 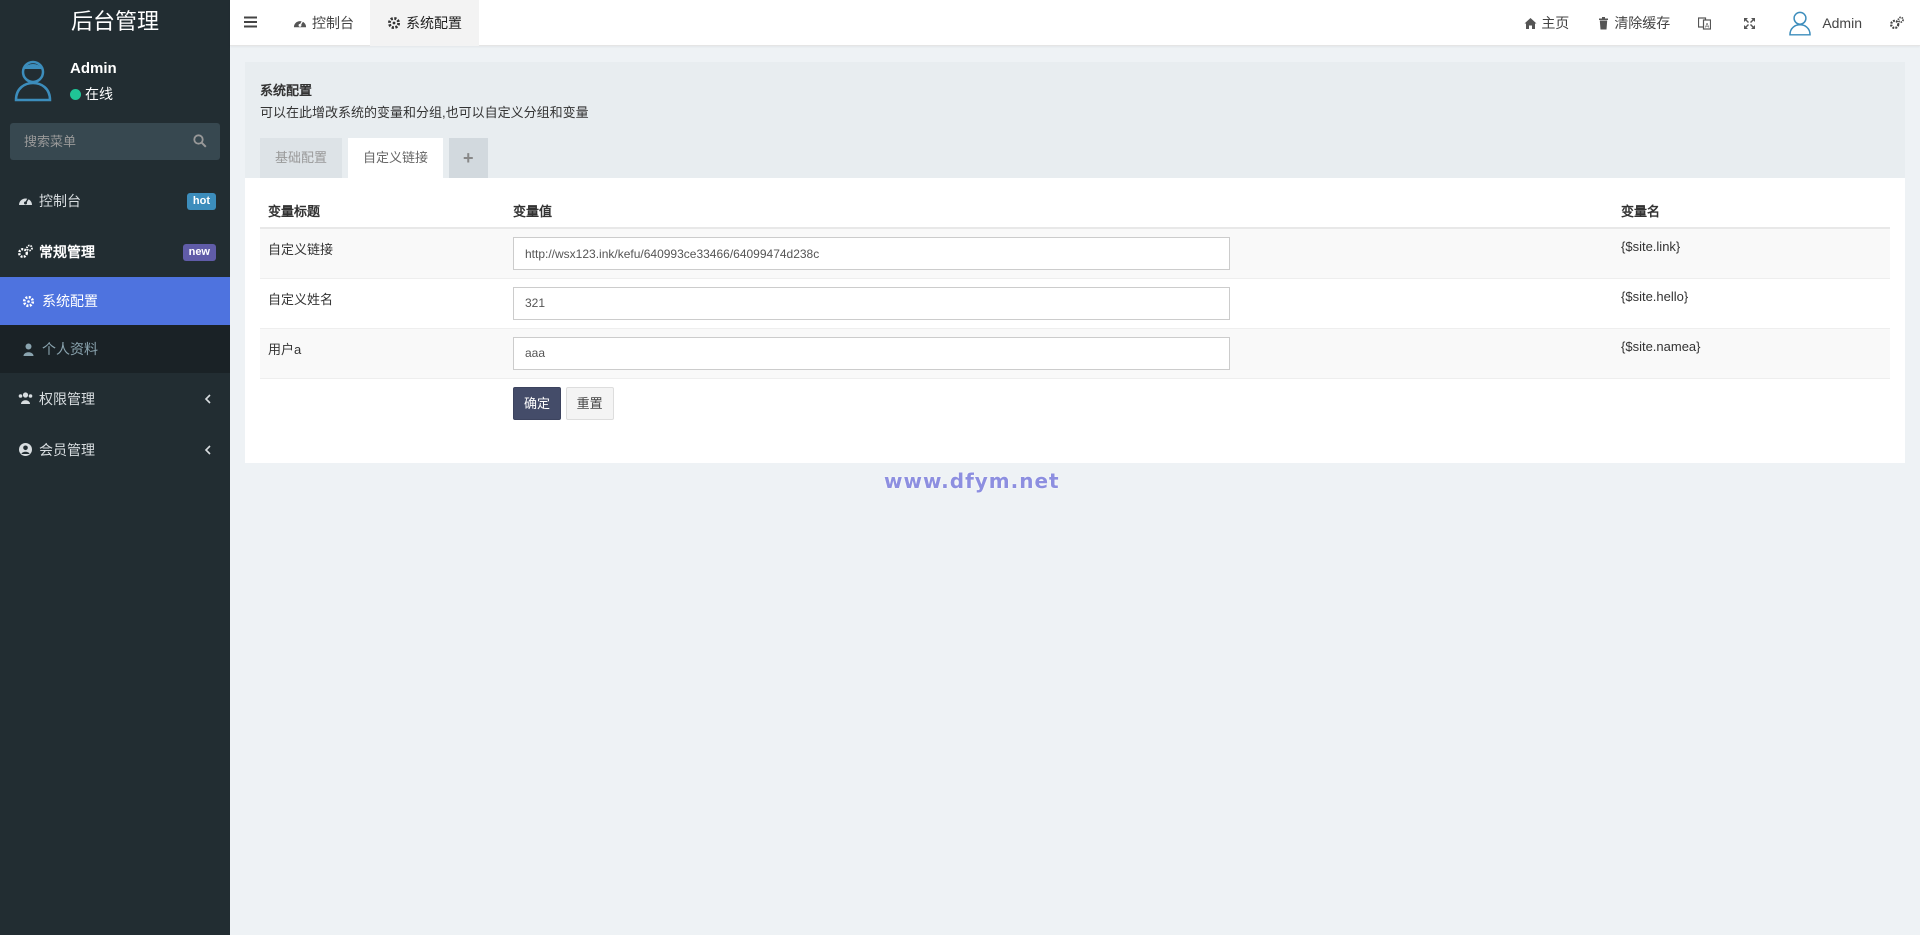 I want to click on row-title: 自定义链接, so click(x=382, y=253).